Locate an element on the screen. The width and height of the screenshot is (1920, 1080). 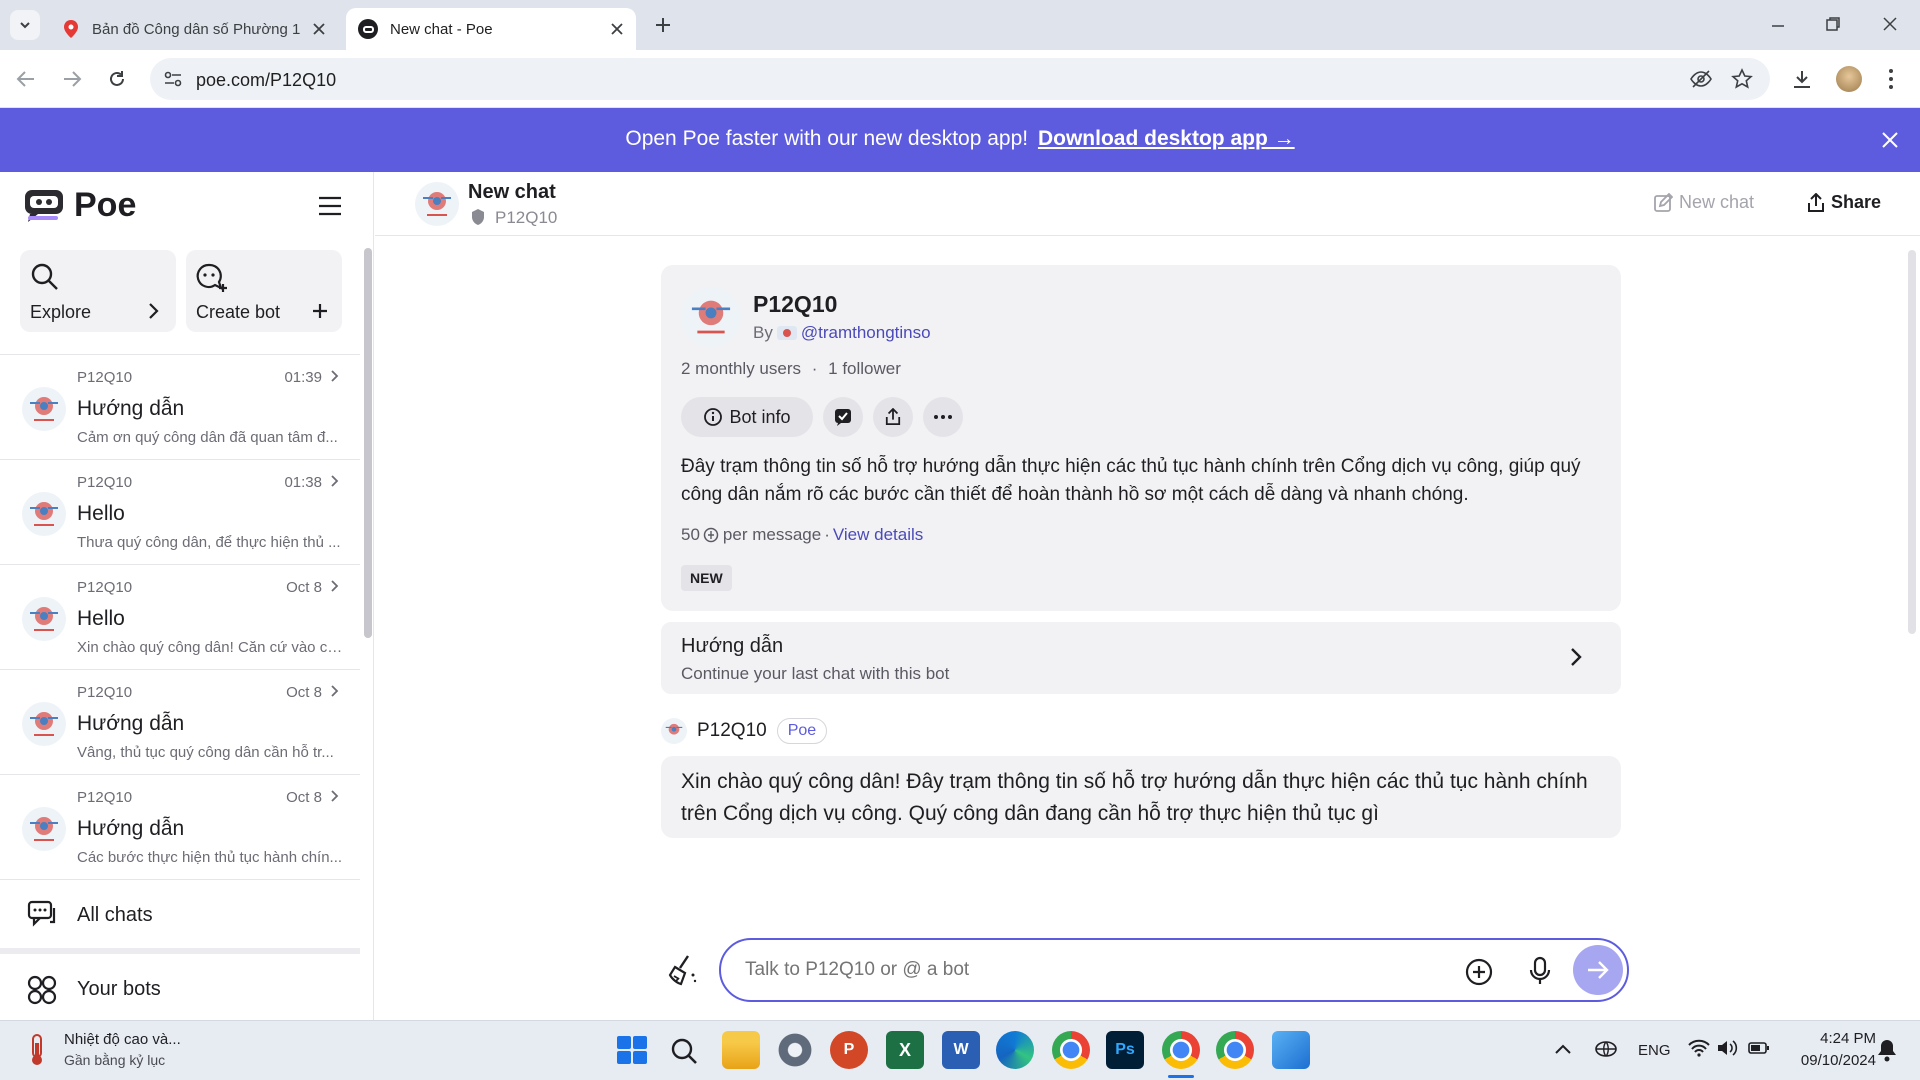
all-chats-link: All chats is located at coordinates (180, 918).